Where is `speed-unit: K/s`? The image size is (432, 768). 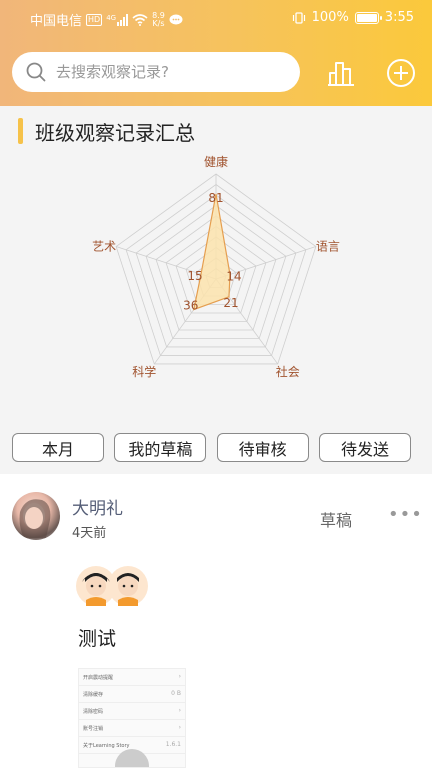
speed-unit: K/s is located at coordinates (158, 23).